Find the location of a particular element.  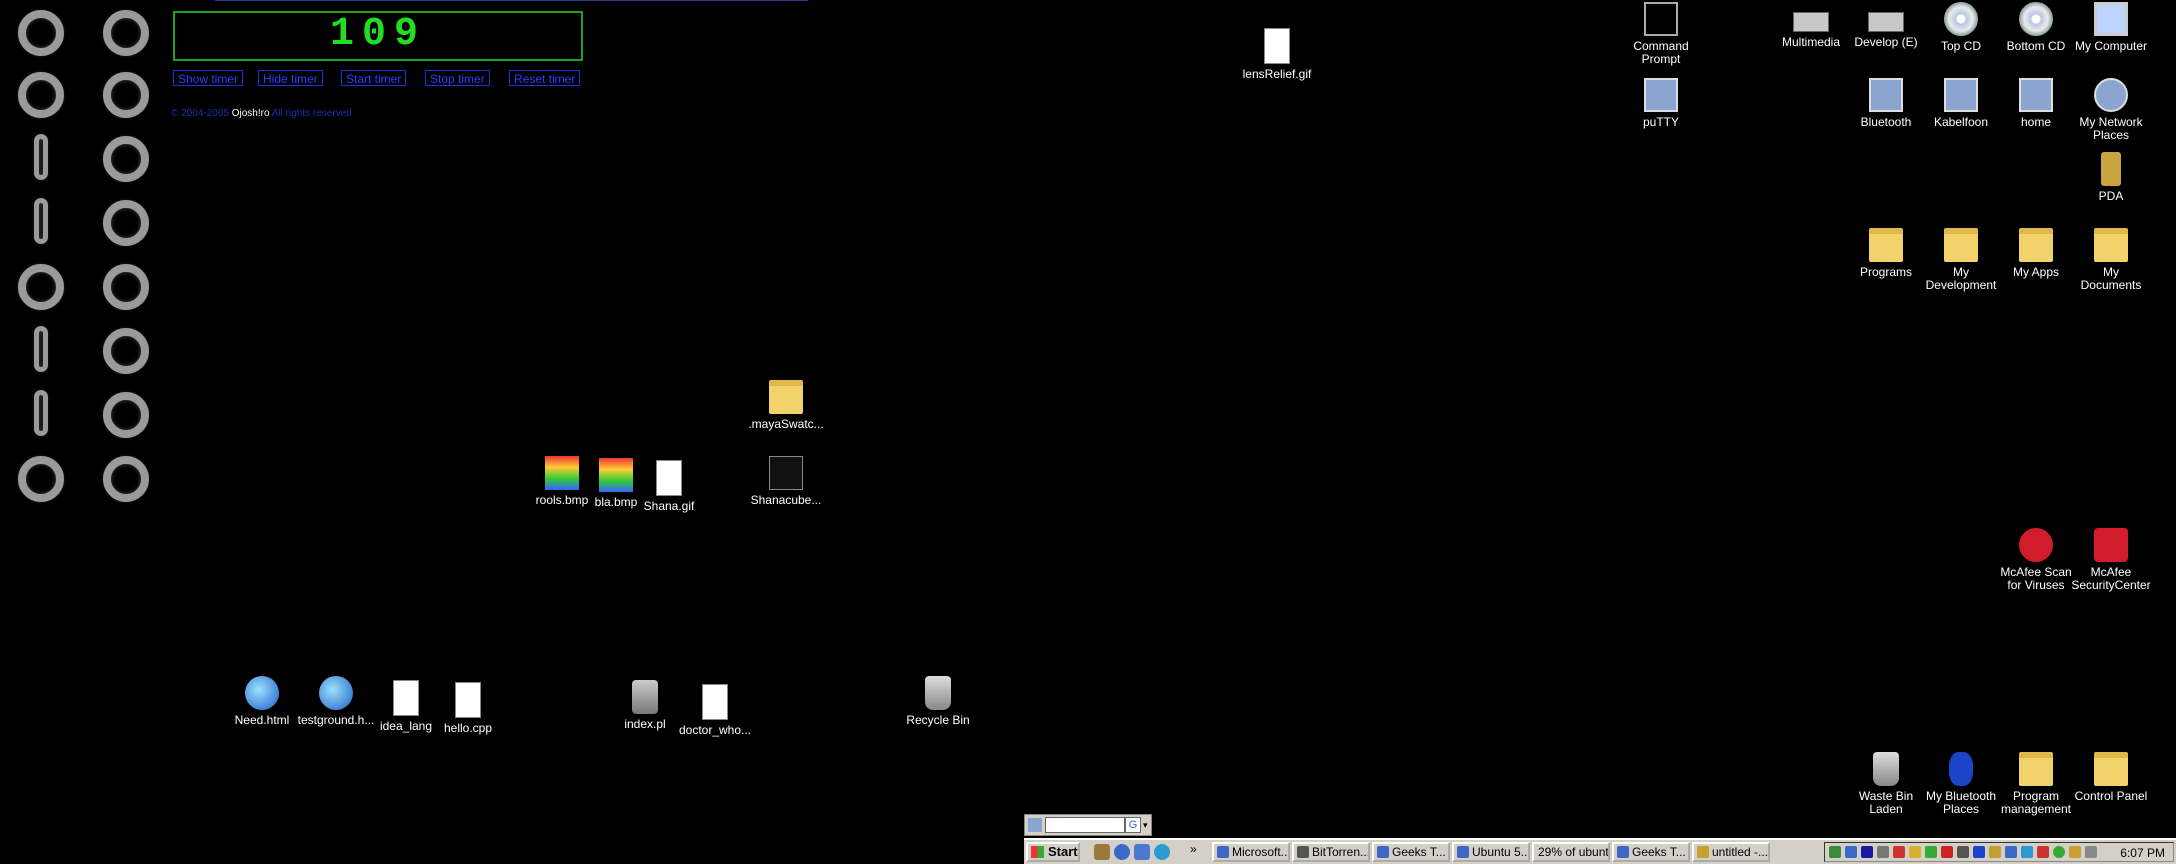

quicklaunch-ie-icon is located at coordinates (1122, 852).